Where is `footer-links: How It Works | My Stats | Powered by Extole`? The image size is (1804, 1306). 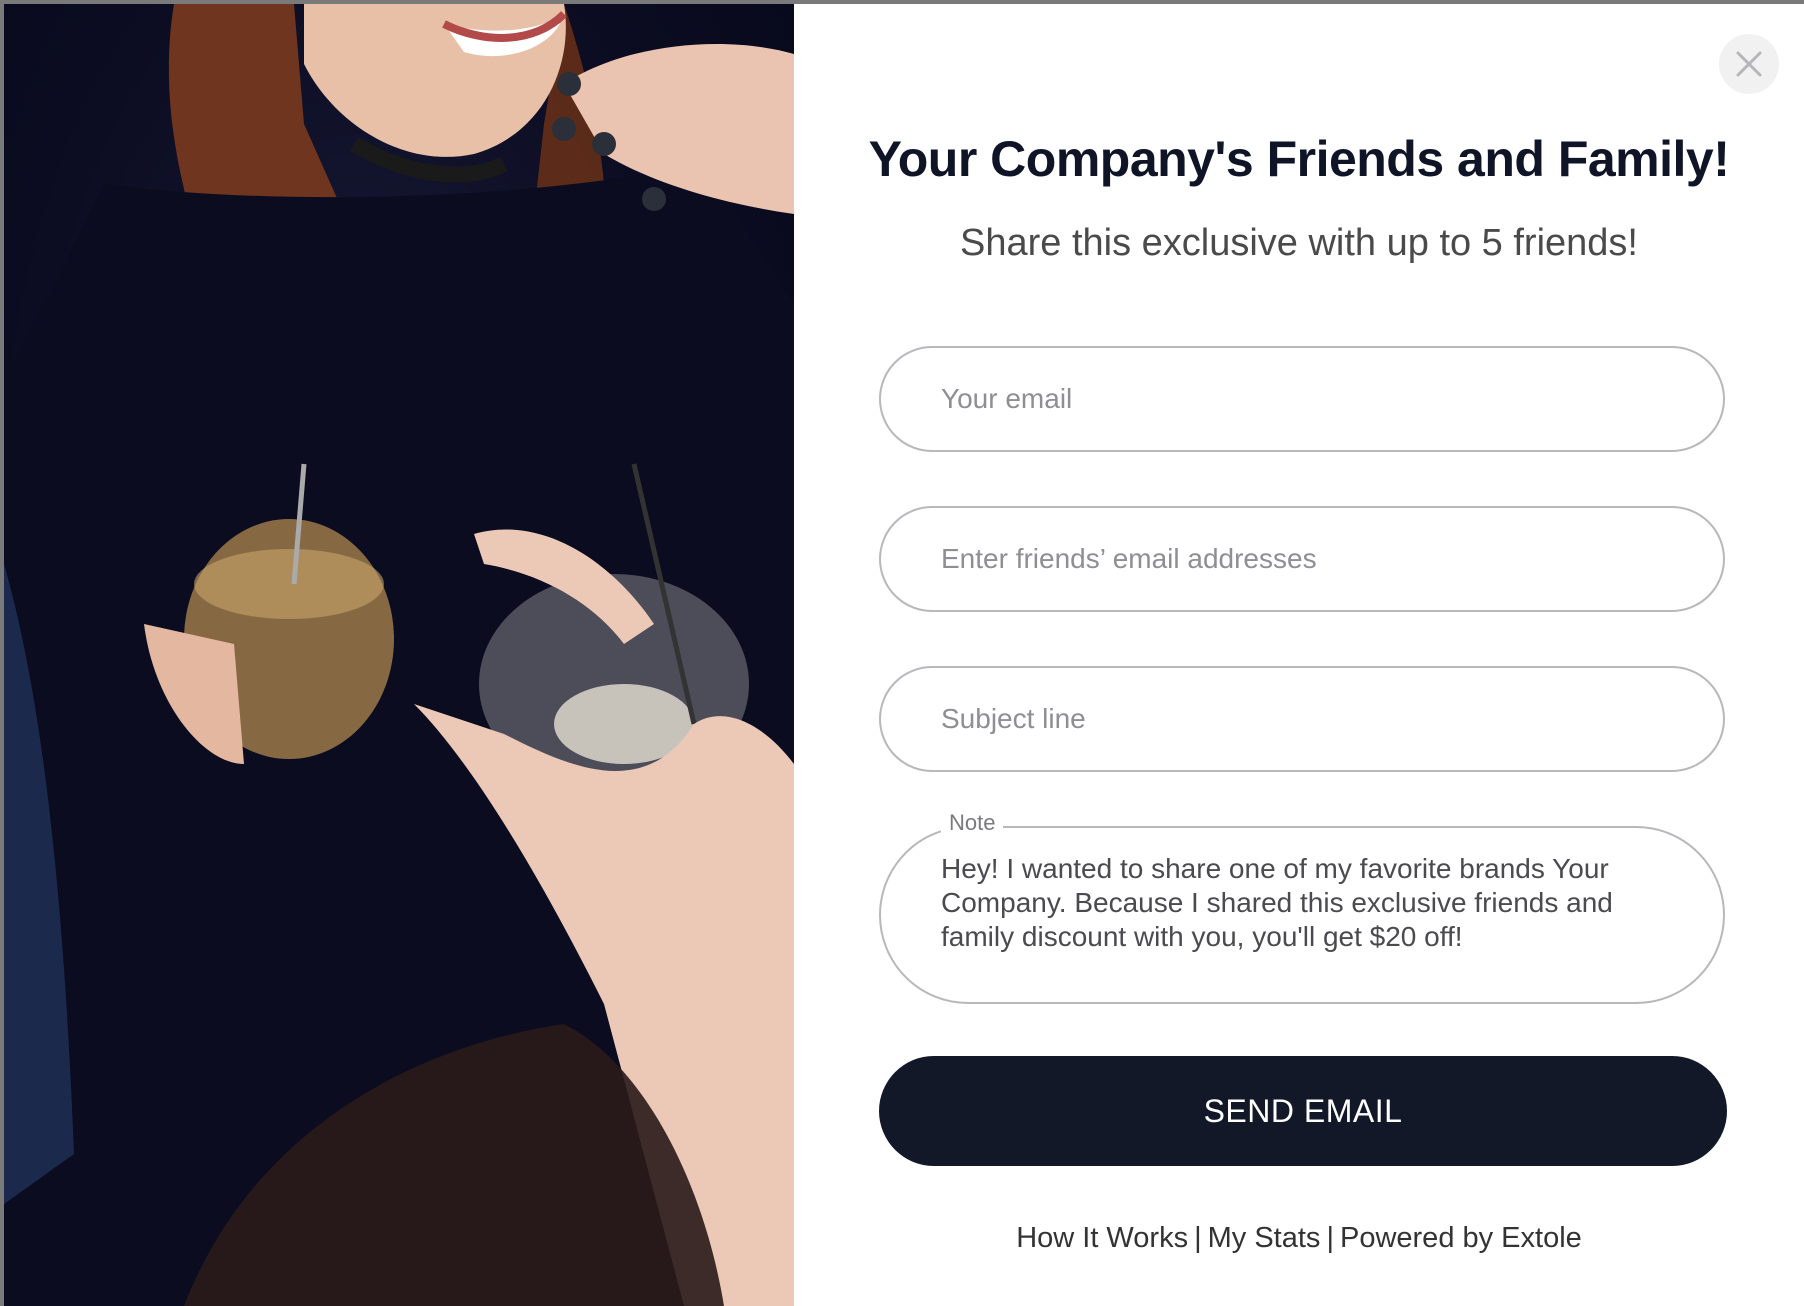
footer-links: How It Works | My Stats | Powered by Extole is located at coordinates (1299, 1238).